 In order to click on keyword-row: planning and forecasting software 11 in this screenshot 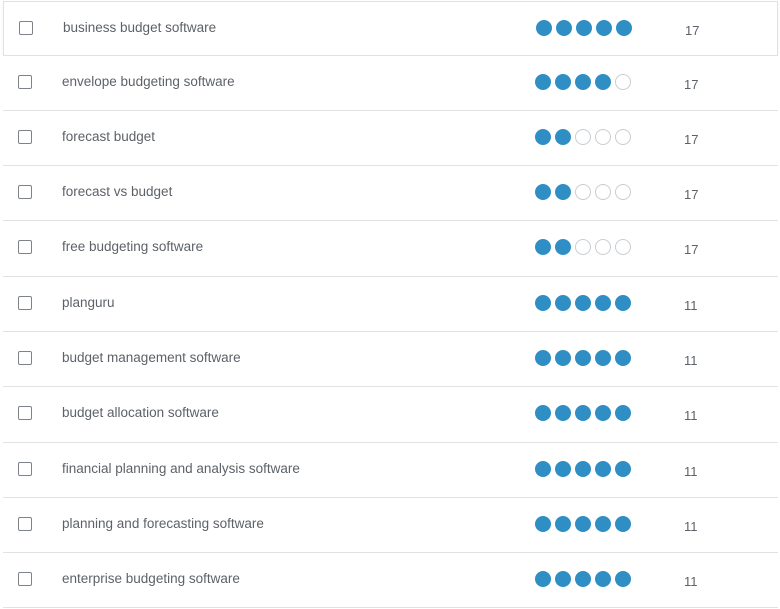, I will do `click(390, 524)`.